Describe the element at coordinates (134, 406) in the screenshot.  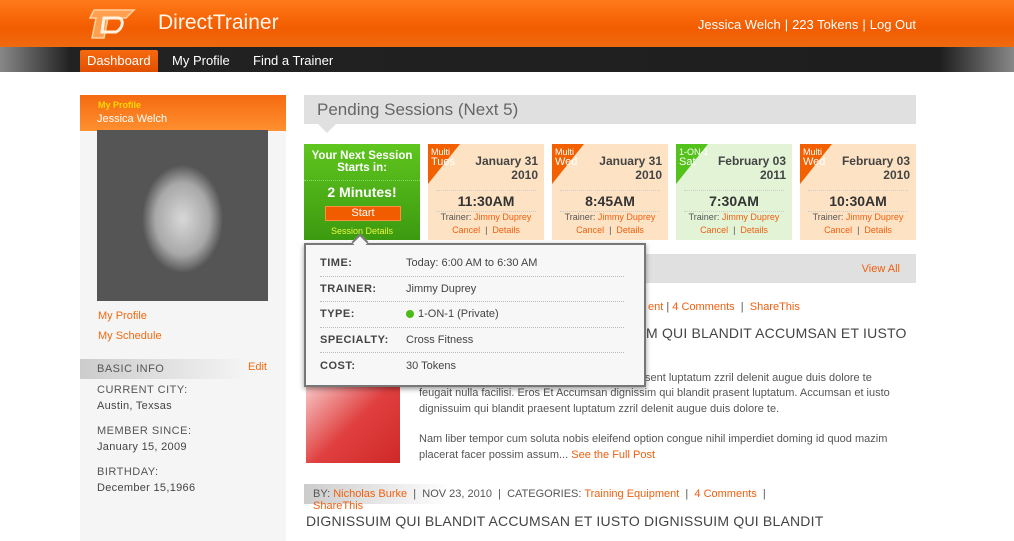
I see `field-value: Austin, Texsas` at that location.